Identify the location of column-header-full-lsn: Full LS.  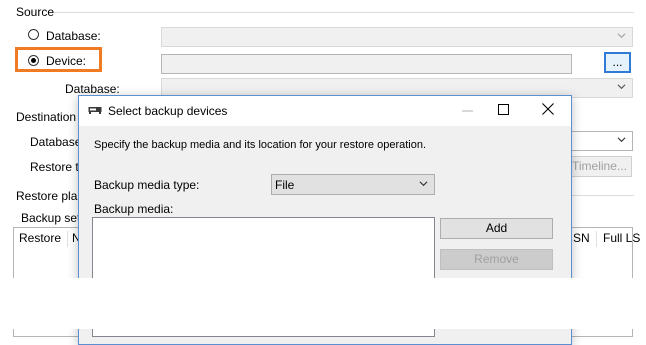
(621, 238).